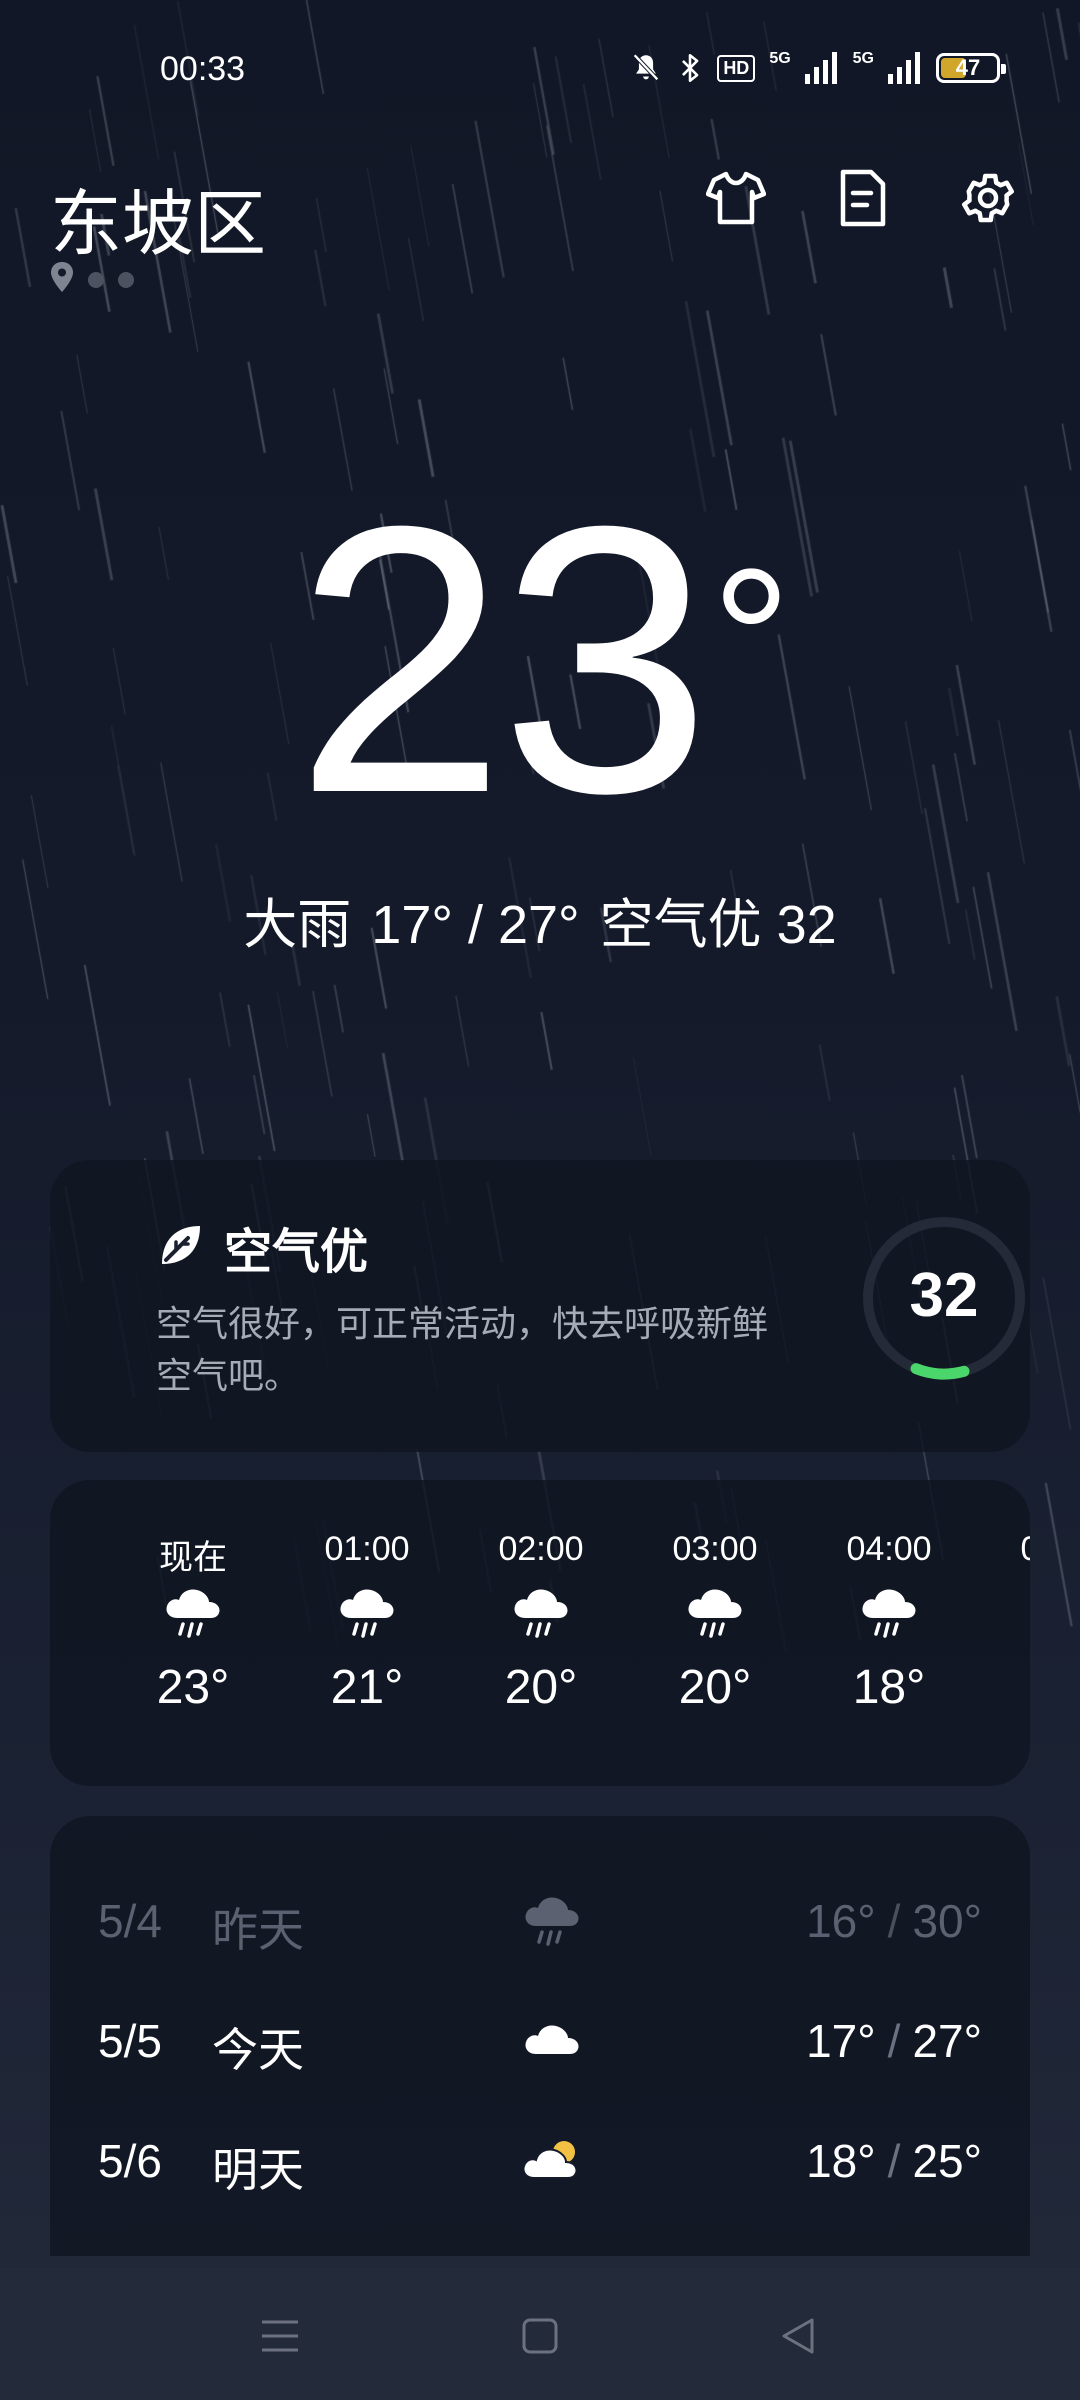  I want to click on aqi-description: 空气很好，可正常活动，快去呼吸新鲜空气吧。, so click(462, 1349).